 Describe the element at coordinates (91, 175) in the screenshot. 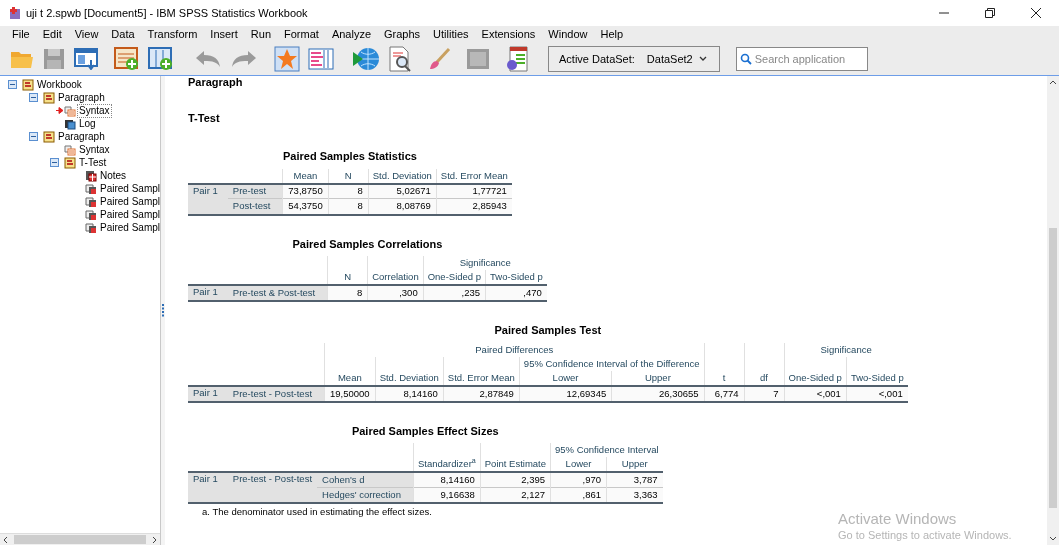

I see `notes-document-icon` at that location.